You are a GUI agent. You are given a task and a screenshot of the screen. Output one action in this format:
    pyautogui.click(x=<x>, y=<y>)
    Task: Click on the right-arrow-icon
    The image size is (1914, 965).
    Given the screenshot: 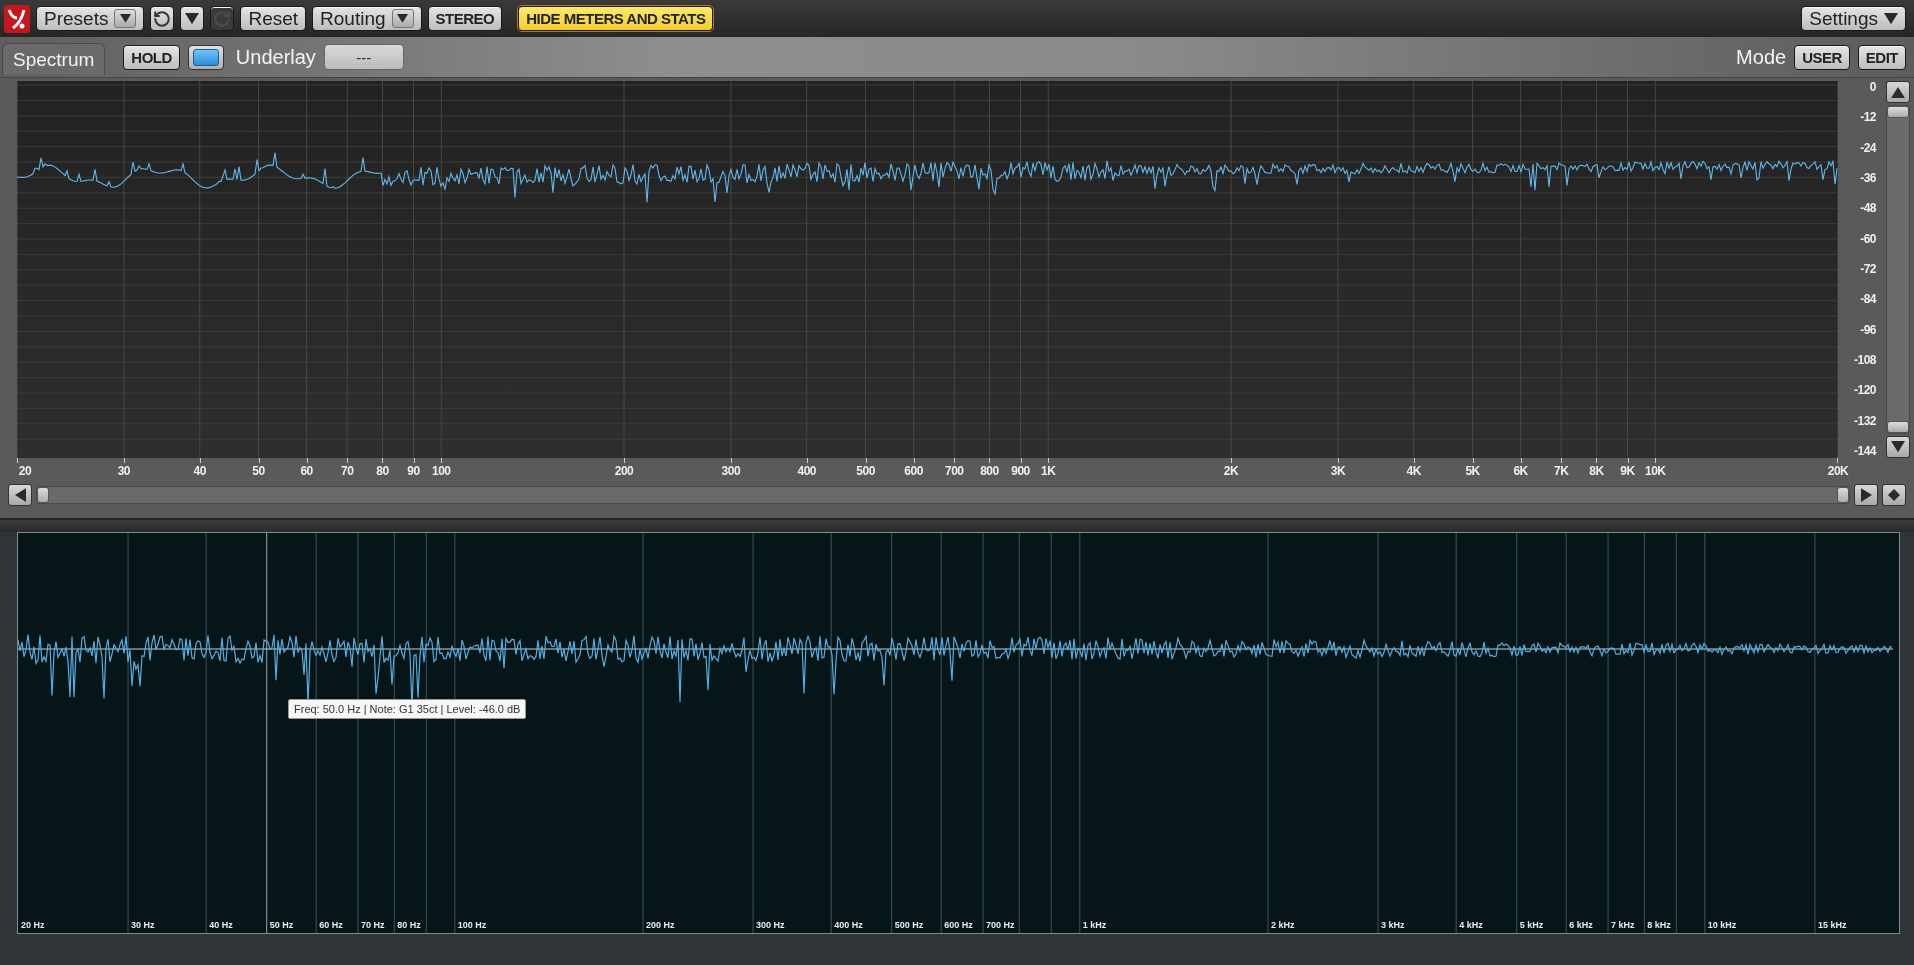 What is the action you would take?
    pyautogui.click(x=1866, y=495)
    